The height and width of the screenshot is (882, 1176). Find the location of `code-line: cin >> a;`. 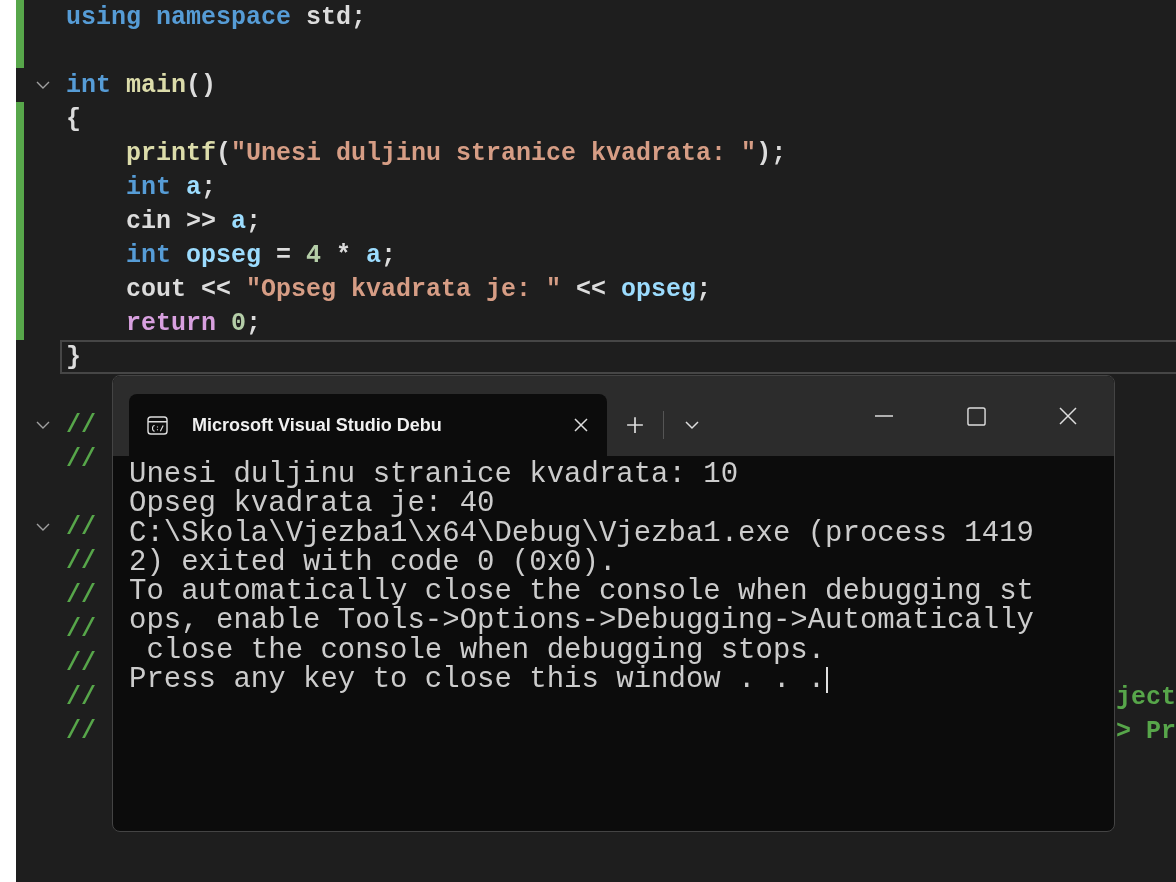

code-line: cin >> a; is located at coordinates (194, 221).